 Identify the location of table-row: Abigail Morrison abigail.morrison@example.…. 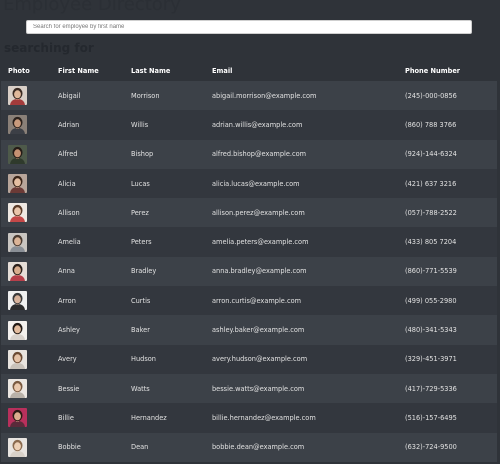
(249, 96).